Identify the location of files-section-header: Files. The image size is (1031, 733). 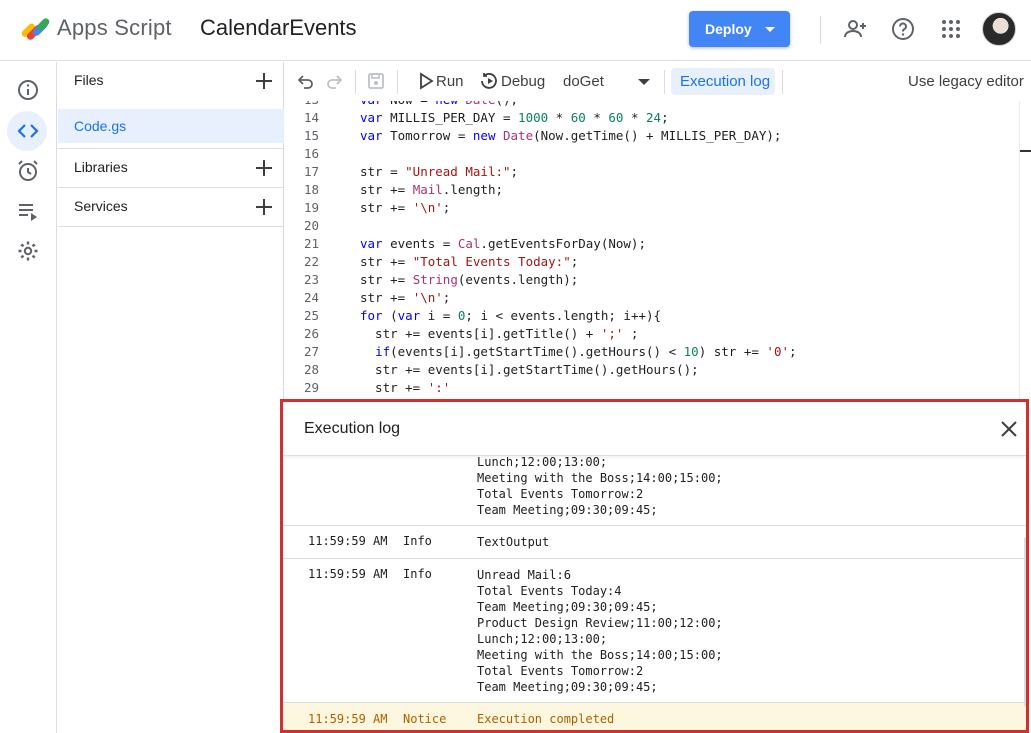
(171, 84).